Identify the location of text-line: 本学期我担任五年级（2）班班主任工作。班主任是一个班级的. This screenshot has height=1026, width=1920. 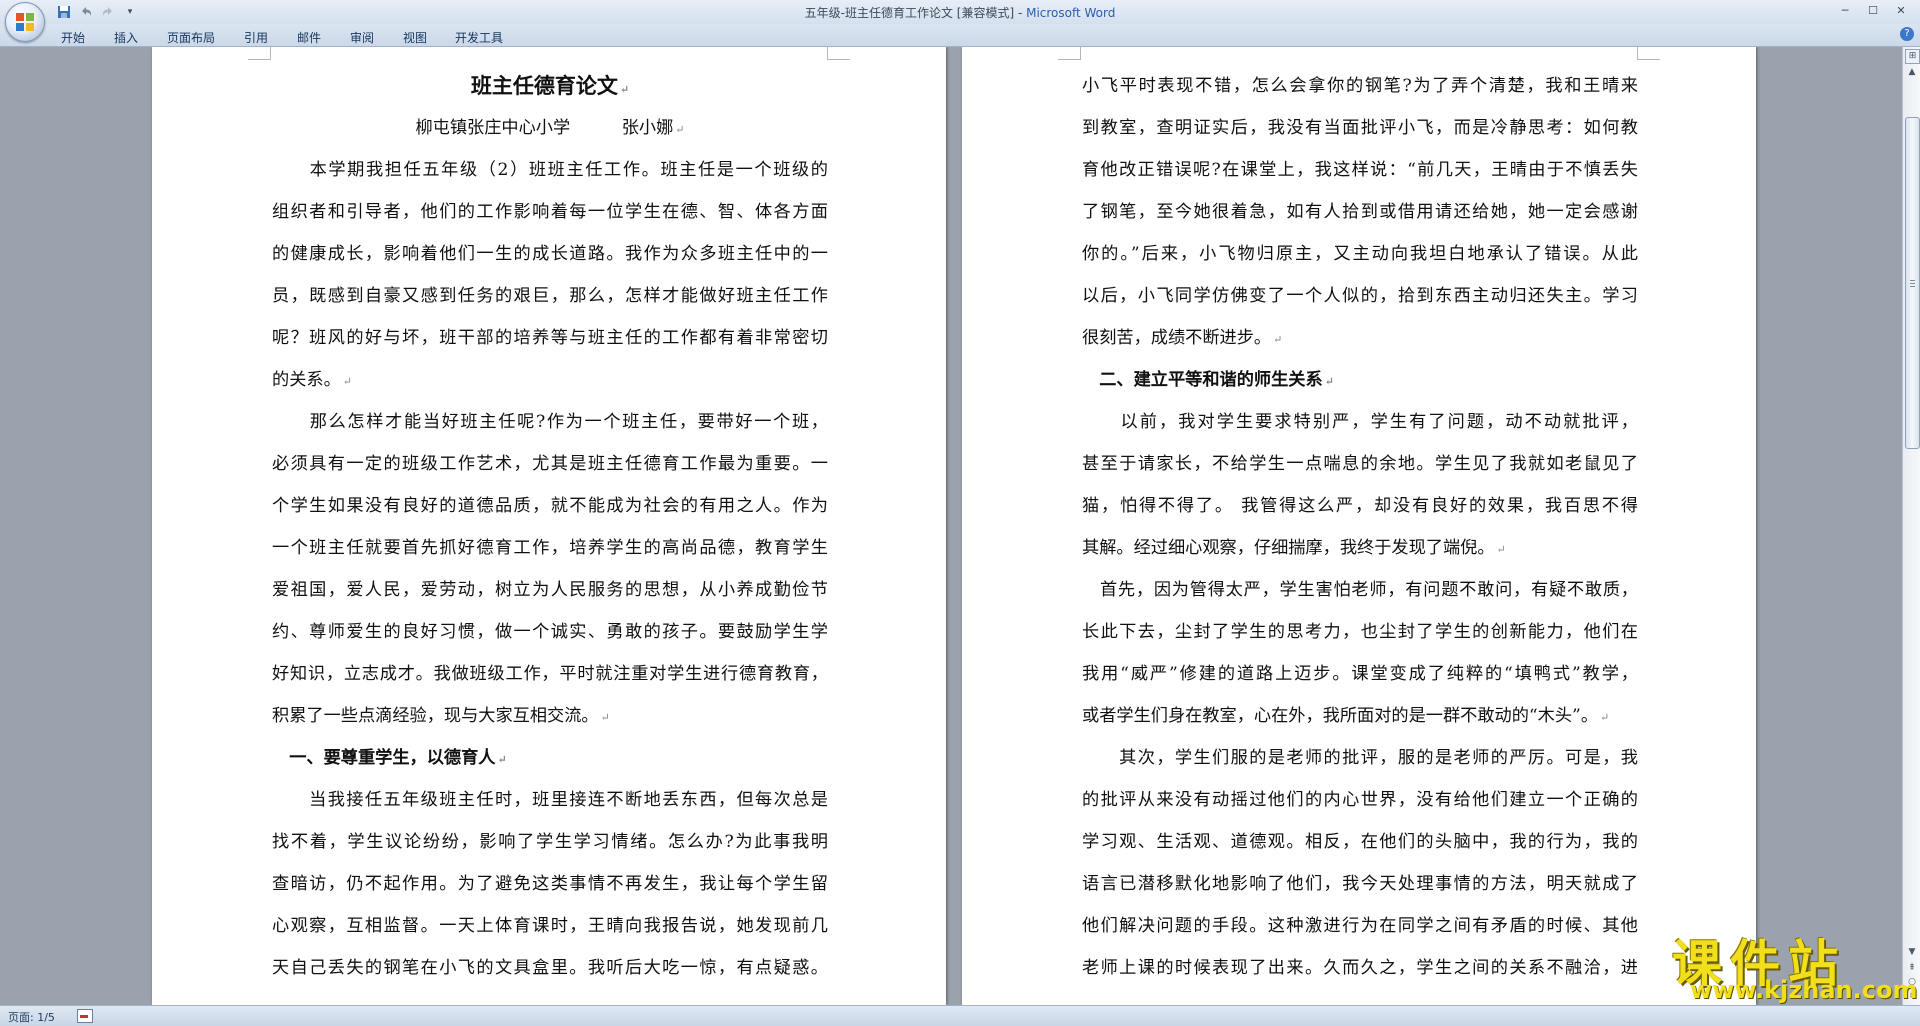
(550, 170).